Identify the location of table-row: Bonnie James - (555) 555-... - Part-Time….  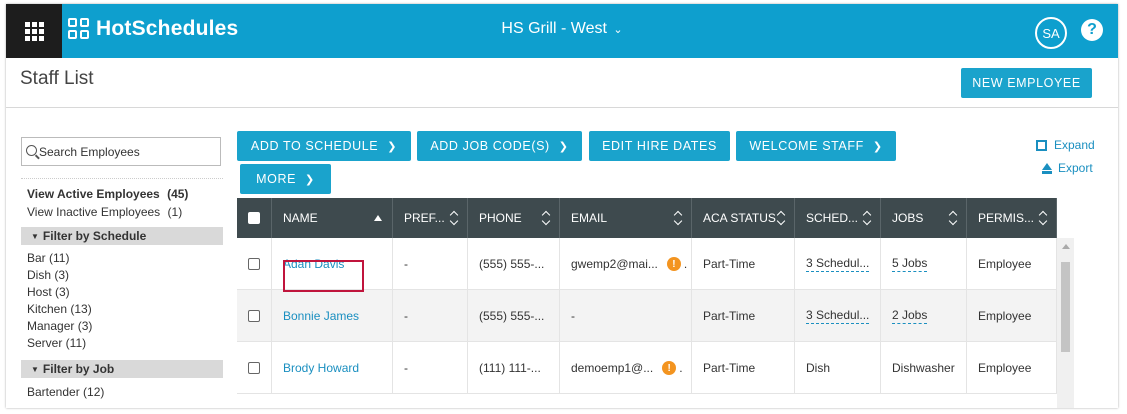
(647, 316).